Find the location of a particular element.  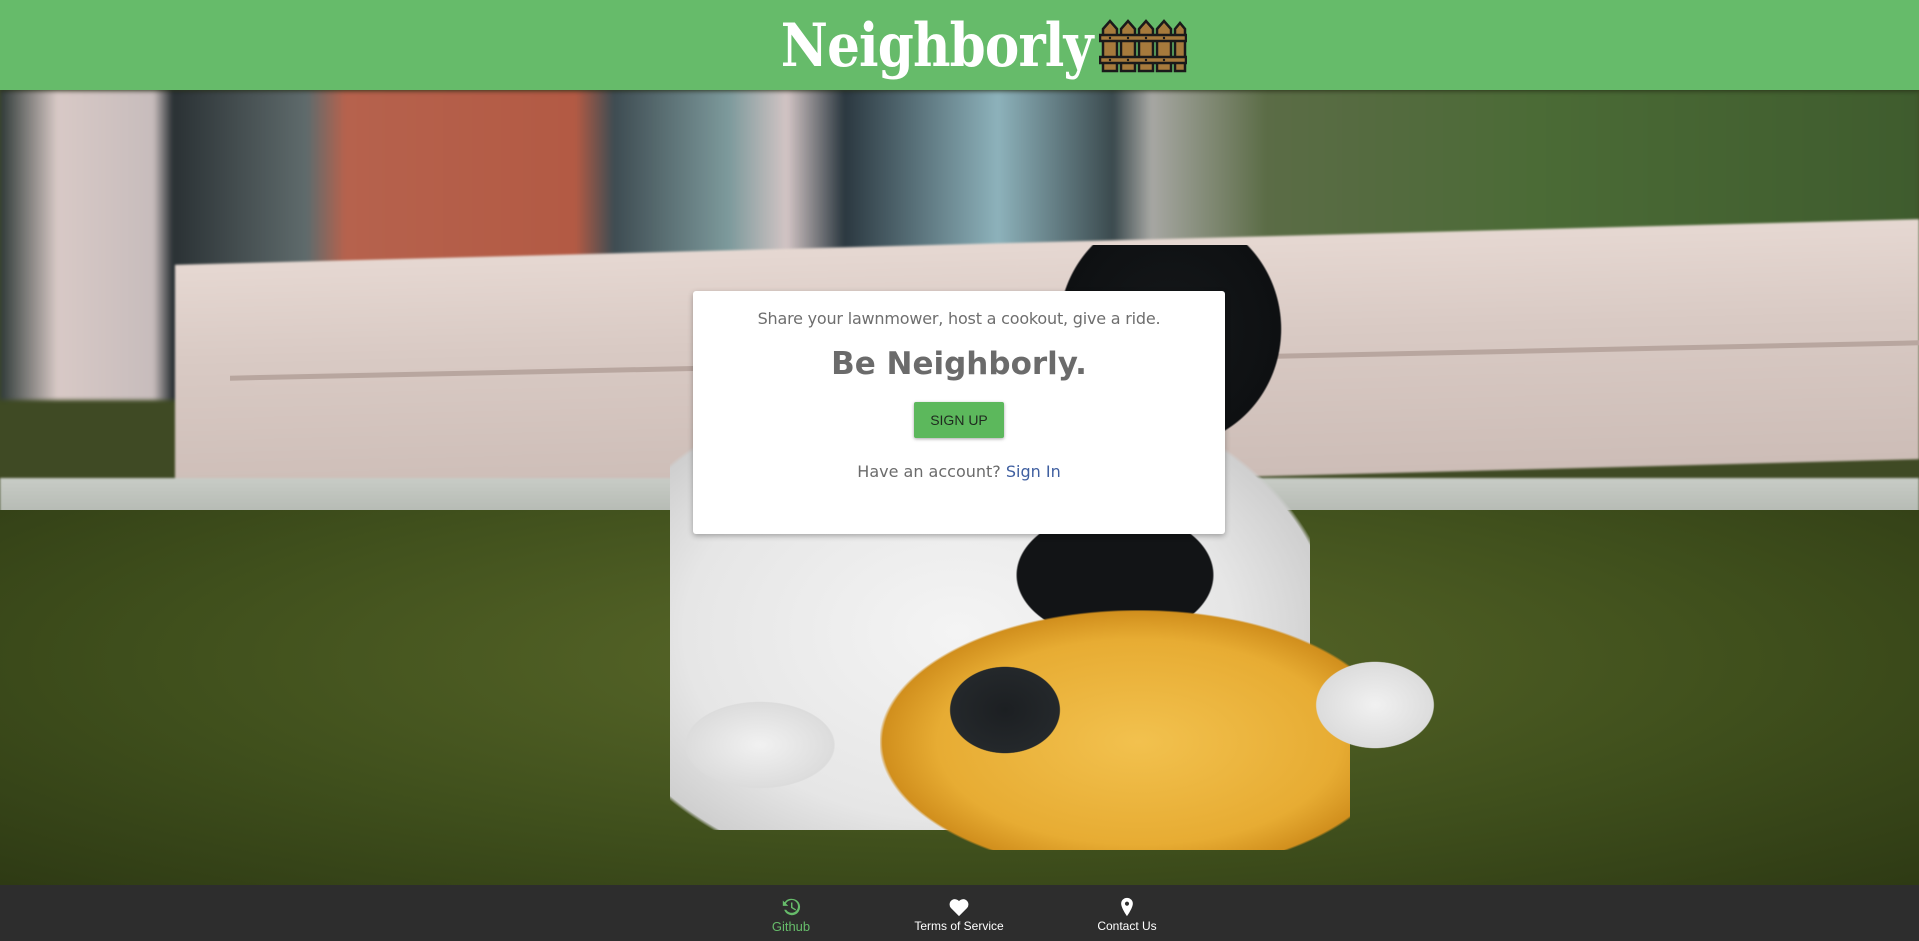

footer-item-github: Github is located at coordinates (791, 915).